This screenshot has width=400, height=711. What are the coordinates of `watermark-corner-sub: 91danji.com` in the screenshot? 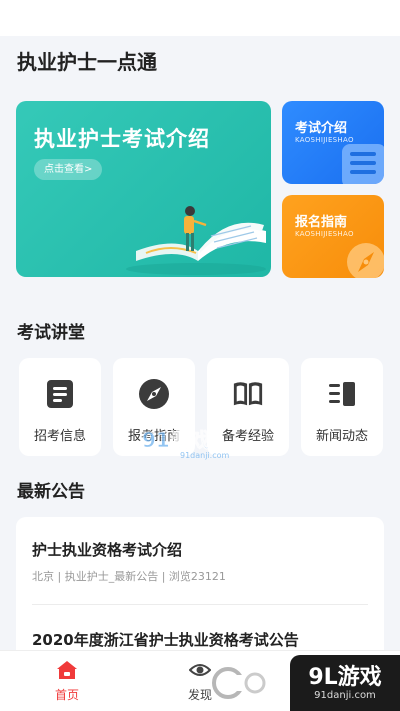 It's located at (345, 695).